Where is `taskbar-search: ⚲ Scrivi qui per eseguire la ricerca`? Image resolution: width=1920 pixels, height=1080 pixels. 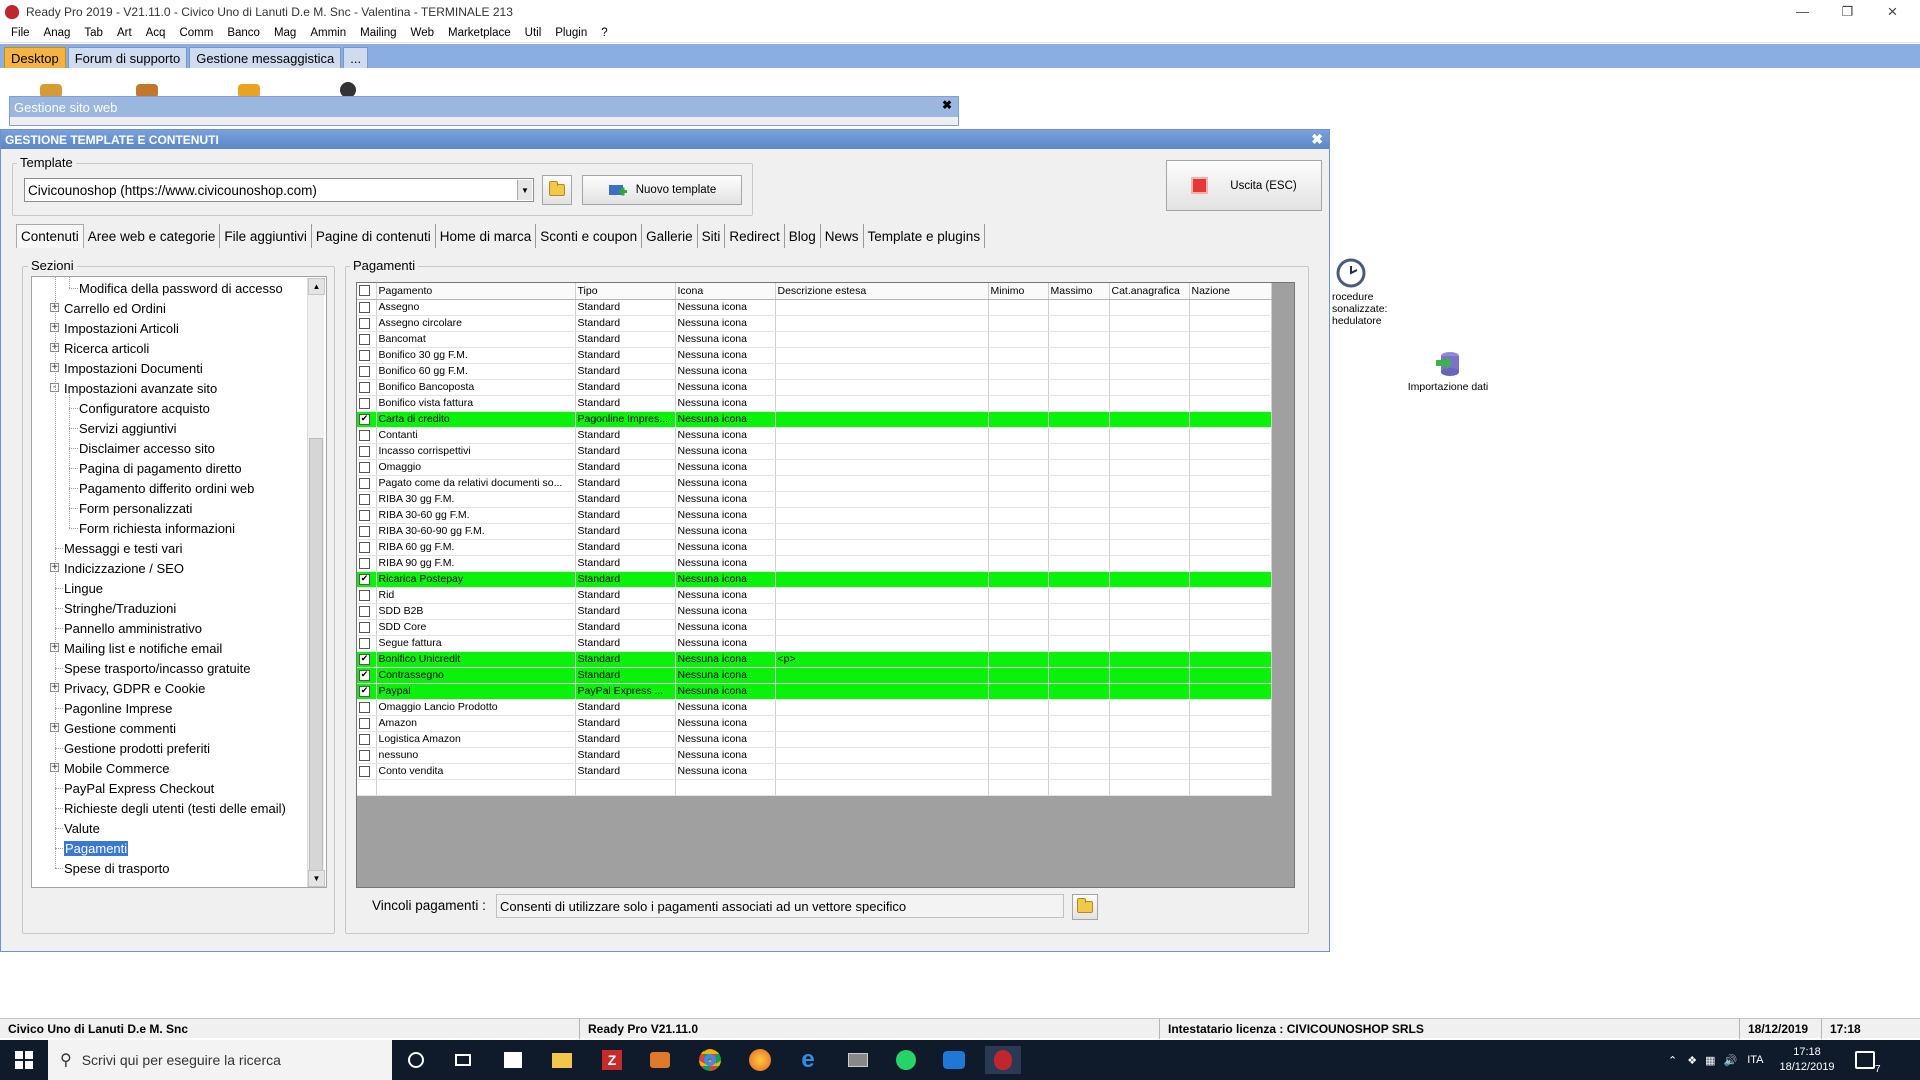 taskbar-search: ⚲ Scrivi qui per eseguire la ricerca is located at coordinates (220, 1060).